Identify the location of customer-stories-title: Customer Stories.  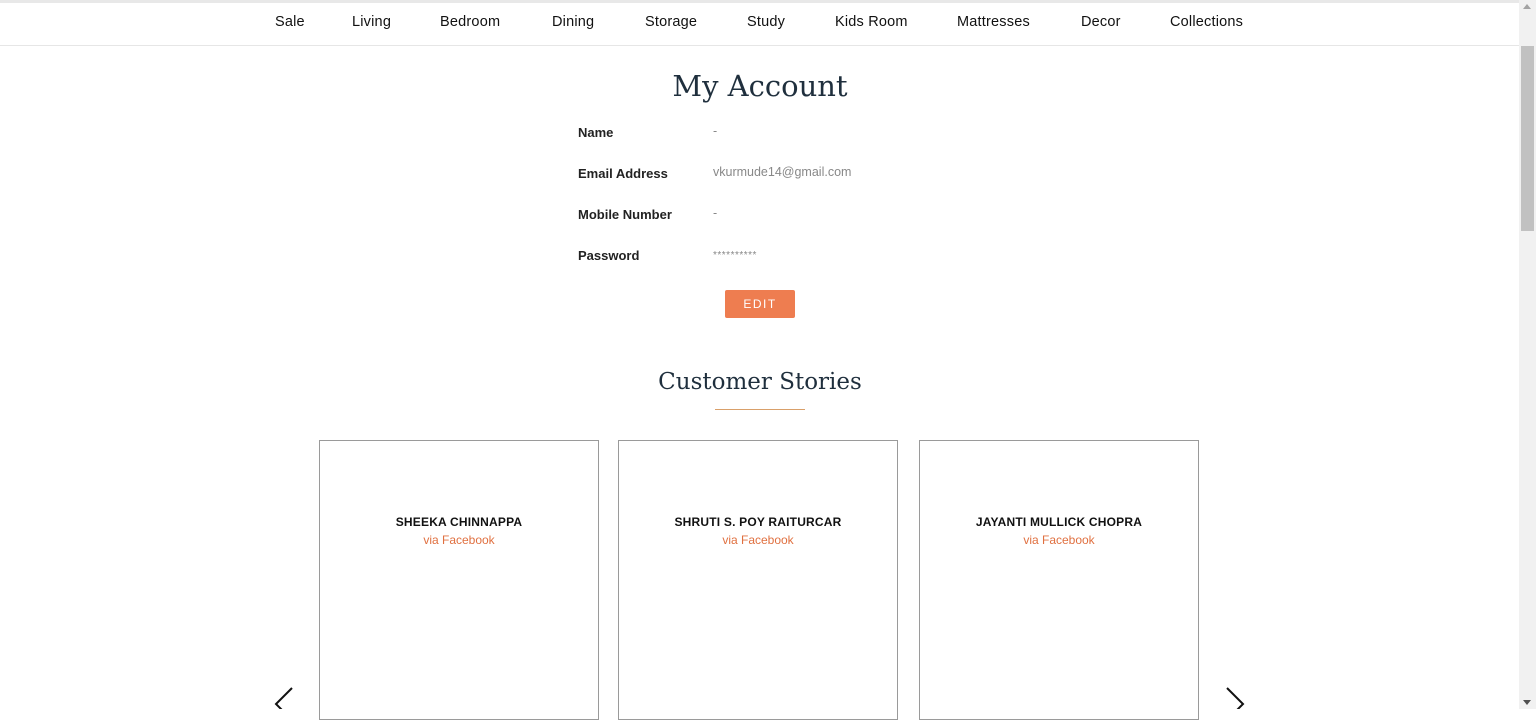
(760, 382).